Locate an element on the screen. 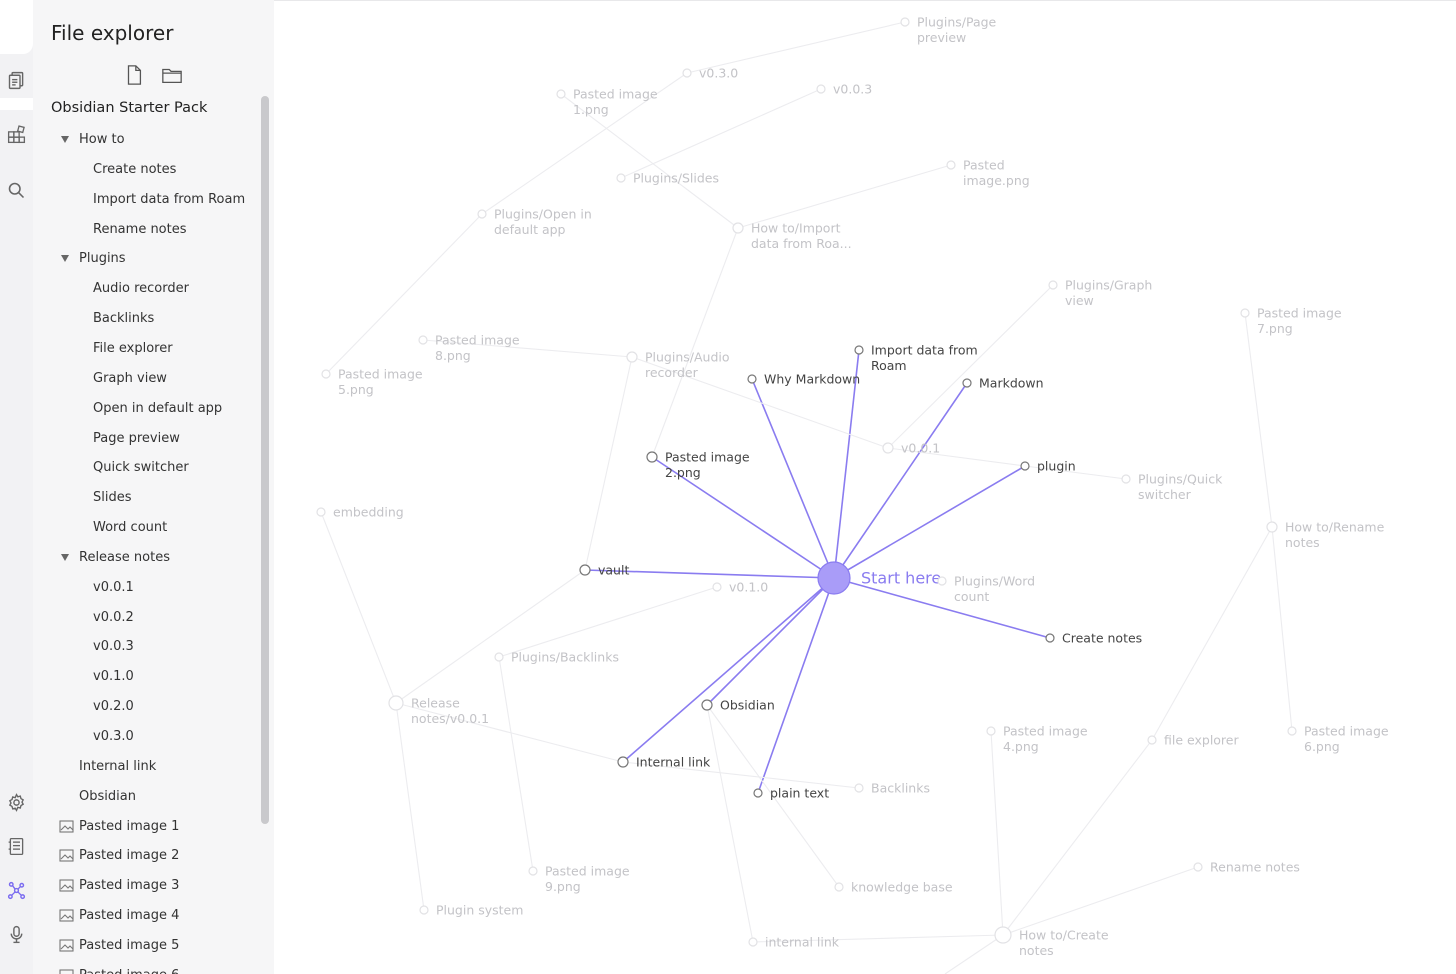 The height and width of the screenshot is (974, 1456). blocks-icon is located at coordinates (16, 134).